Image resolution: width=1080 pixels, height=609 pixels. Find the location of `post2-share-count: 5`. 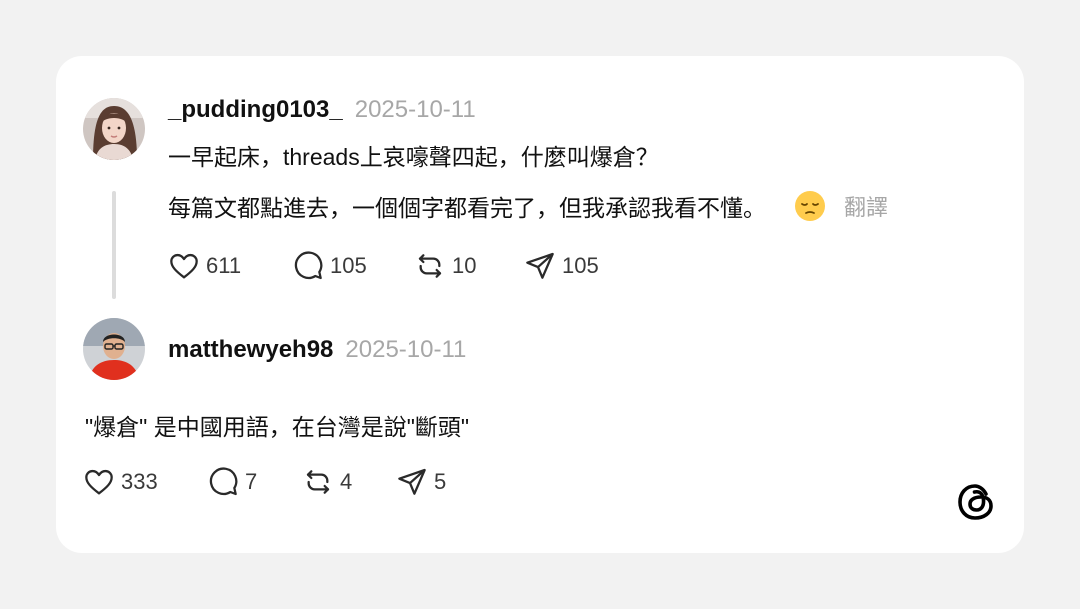

post2-share-count: 5 is located at coordinates (440, 481).